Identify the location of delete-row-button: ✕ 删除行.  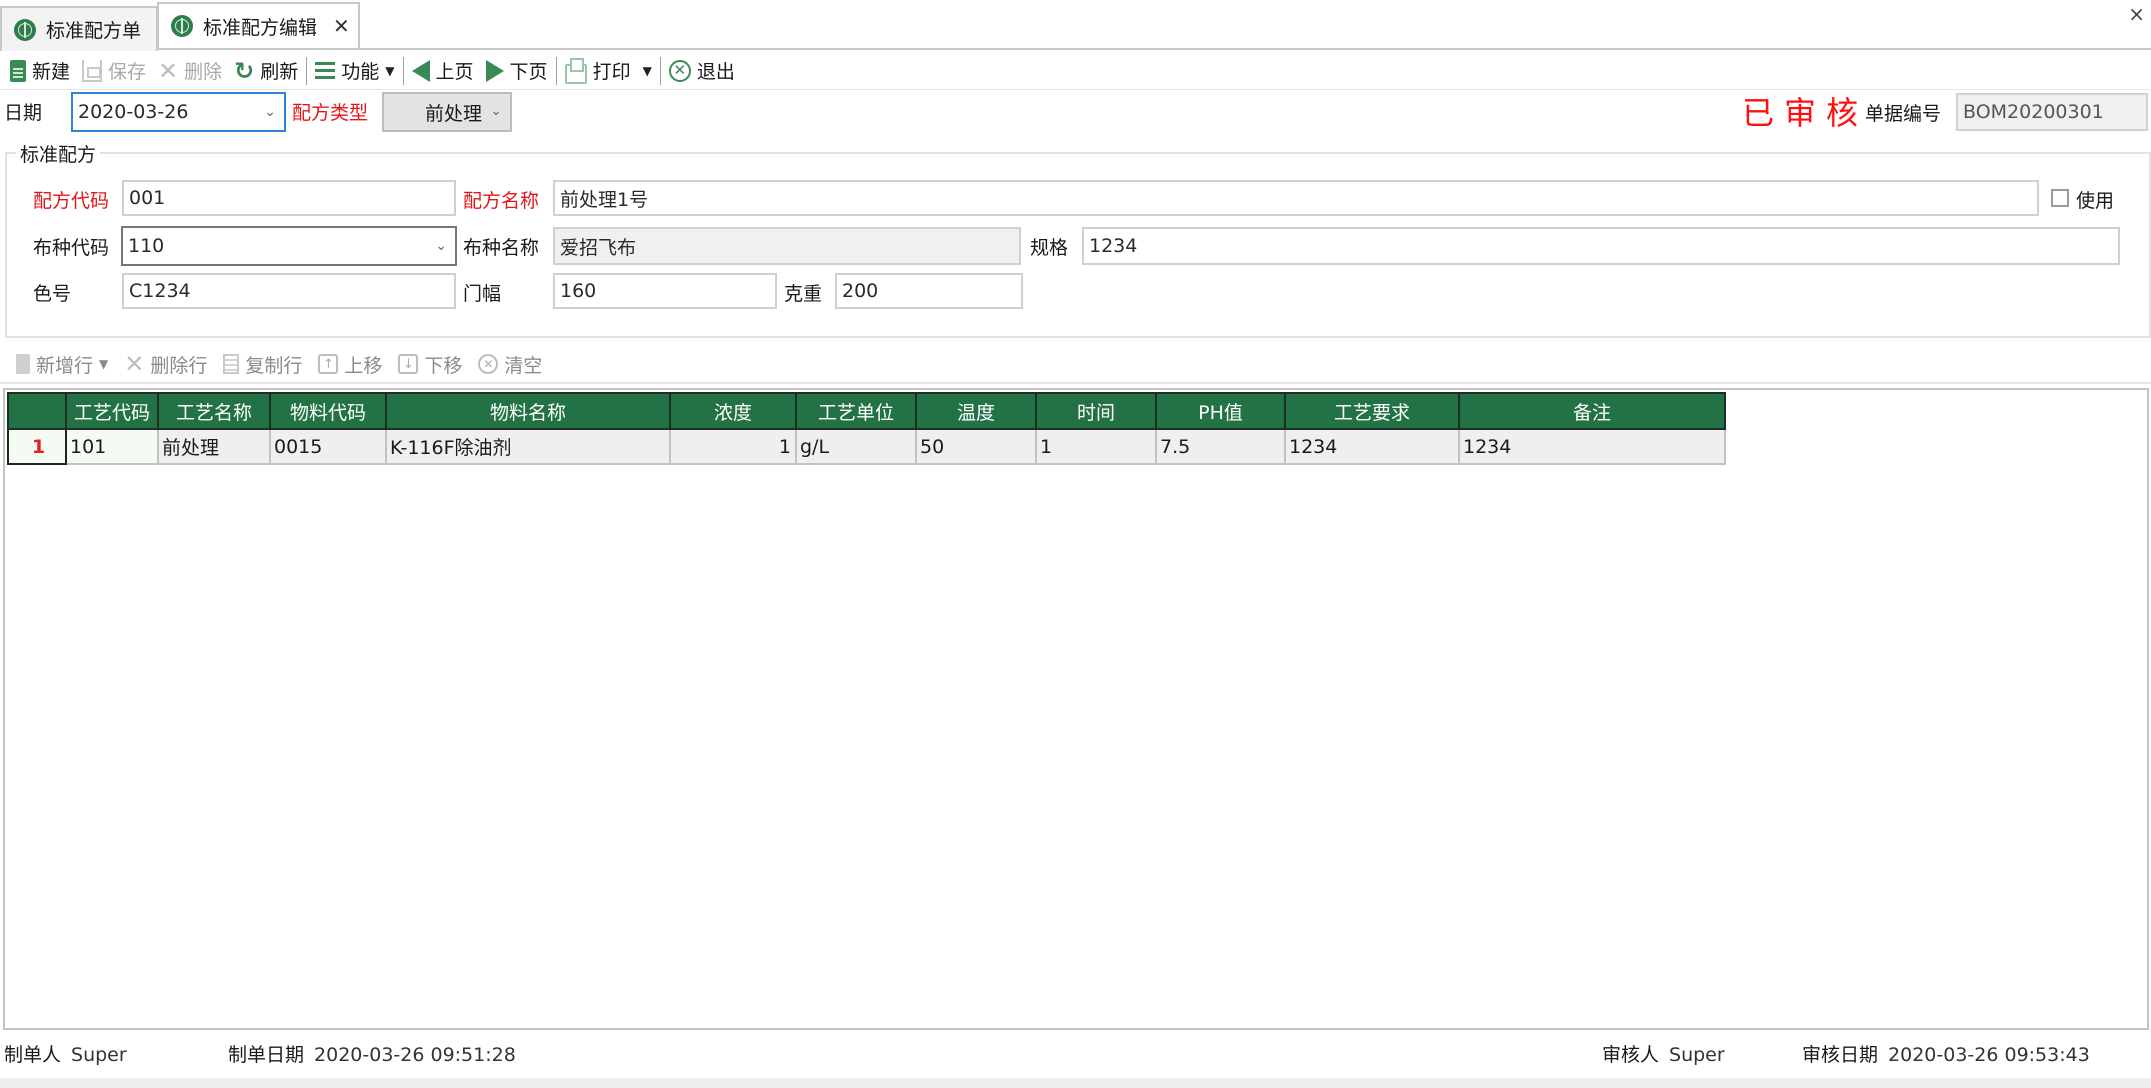
(165, 364).